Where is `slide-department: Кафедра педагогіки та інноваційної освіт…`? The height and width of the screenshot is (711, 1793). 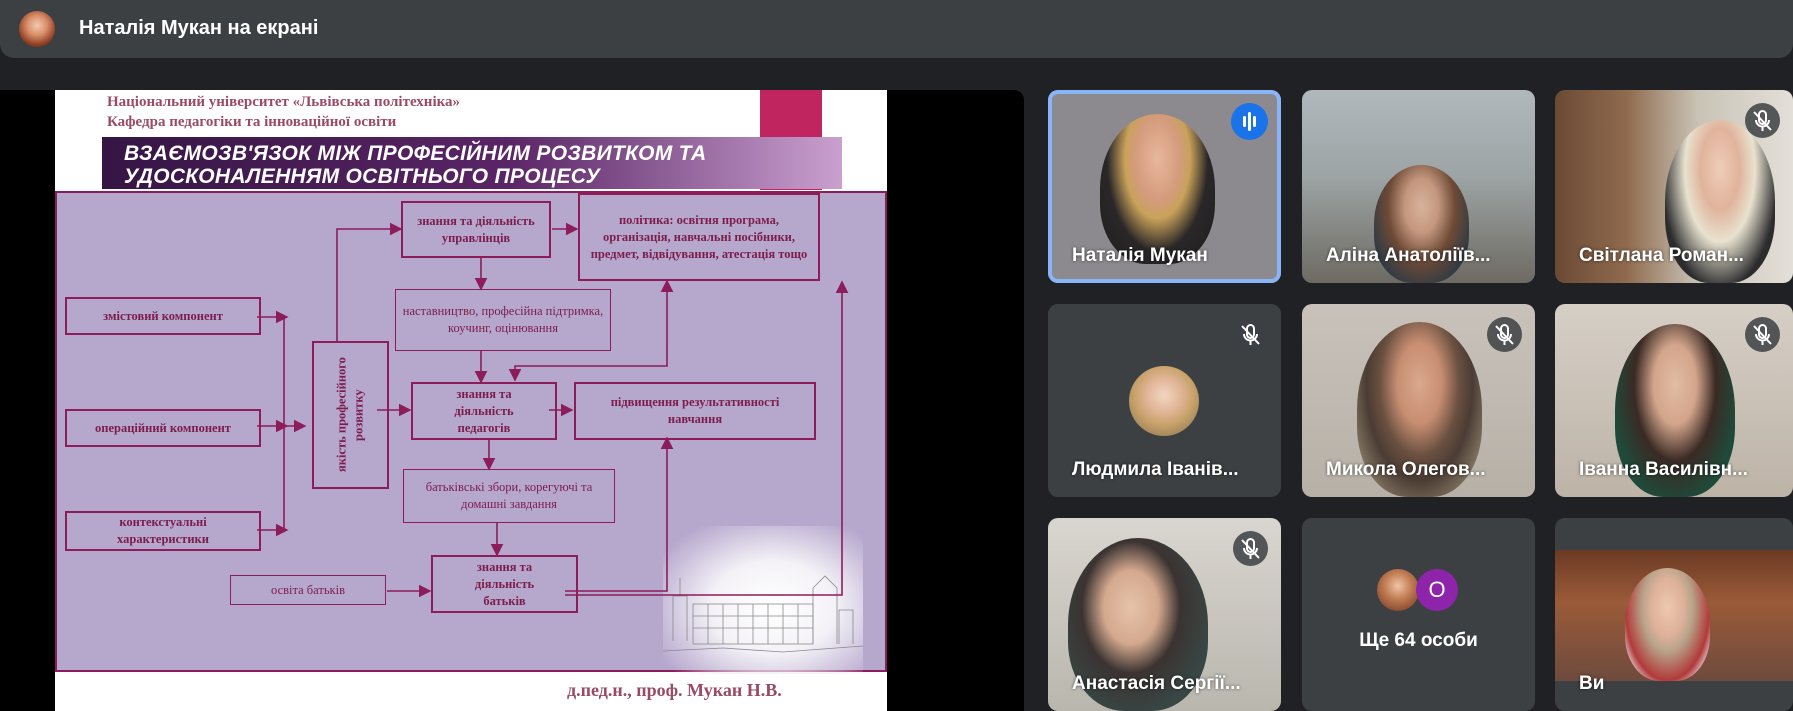 slide-department: Кафедра педагогіки та інноваційної освіт… is located at coordinates (252, 122).